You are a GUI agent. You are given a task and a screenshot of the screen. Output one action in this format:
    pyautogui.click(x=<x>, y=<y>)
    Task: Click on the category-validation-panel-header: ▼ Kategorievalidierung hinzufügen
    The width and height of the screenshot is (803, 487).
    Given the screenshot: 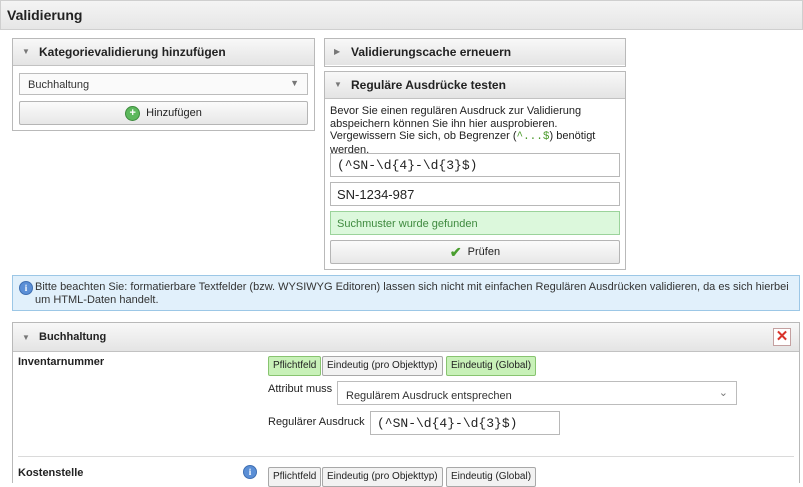 What is the action you would take?
    pyautogui.click(x=163, y=52)
    